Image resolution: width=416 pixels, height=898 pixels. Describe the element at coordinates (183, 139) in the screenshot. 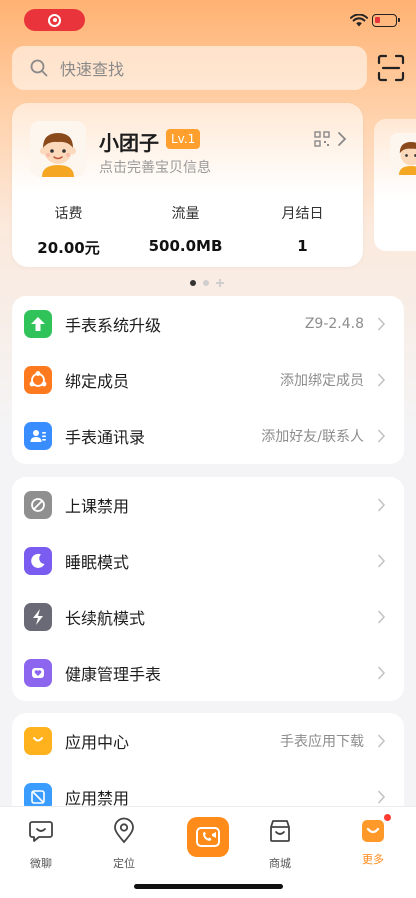

I see `level-badge: Lv.1` at that location.